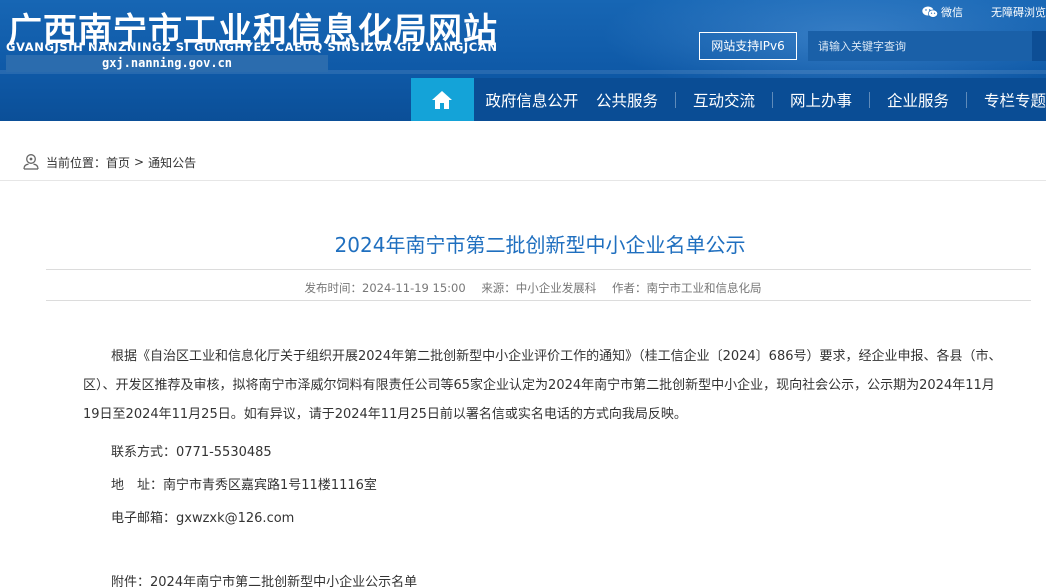  Describe the element at coordinates (31, 162) in the screenshot. I see `location-icon` at that location.